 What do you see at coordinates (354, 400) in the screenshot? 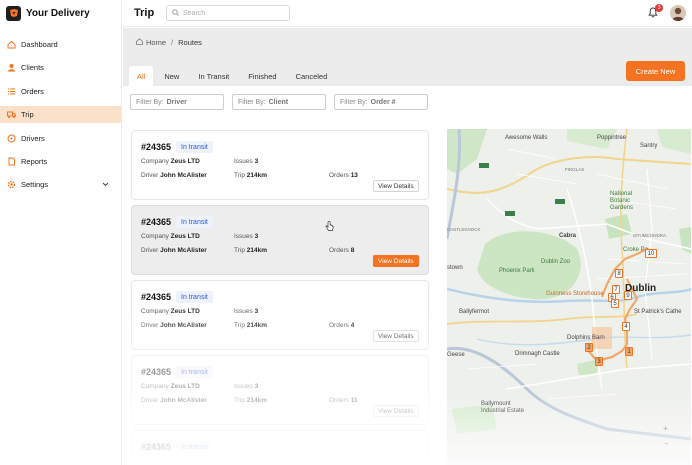
I see `orders-value: 11` at bounding box center [354, 400].